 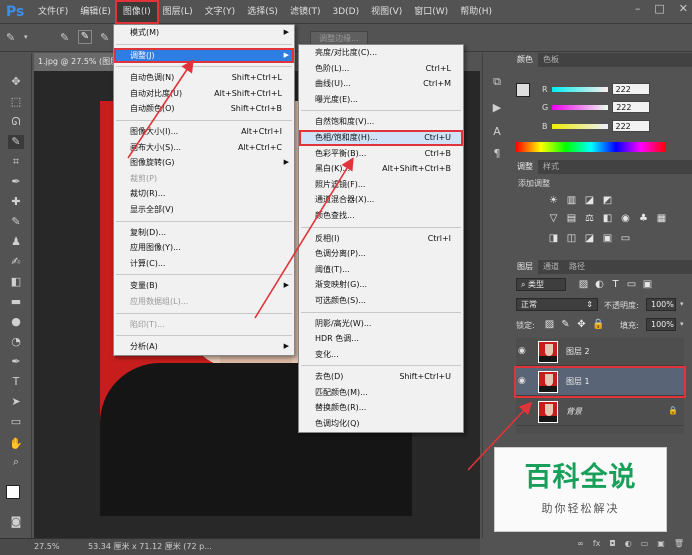 I want to click on g-value-input: 222, so click(x=631, y=107).